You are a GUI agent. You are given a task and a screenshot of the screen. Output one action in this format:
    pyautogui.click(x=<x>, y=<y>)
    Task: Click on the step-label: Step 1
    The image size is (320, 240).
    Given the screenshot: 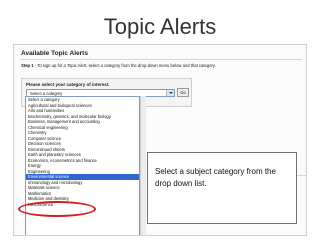 What is the action you would take?
    pyautogui.click(x=27, y=65)
    